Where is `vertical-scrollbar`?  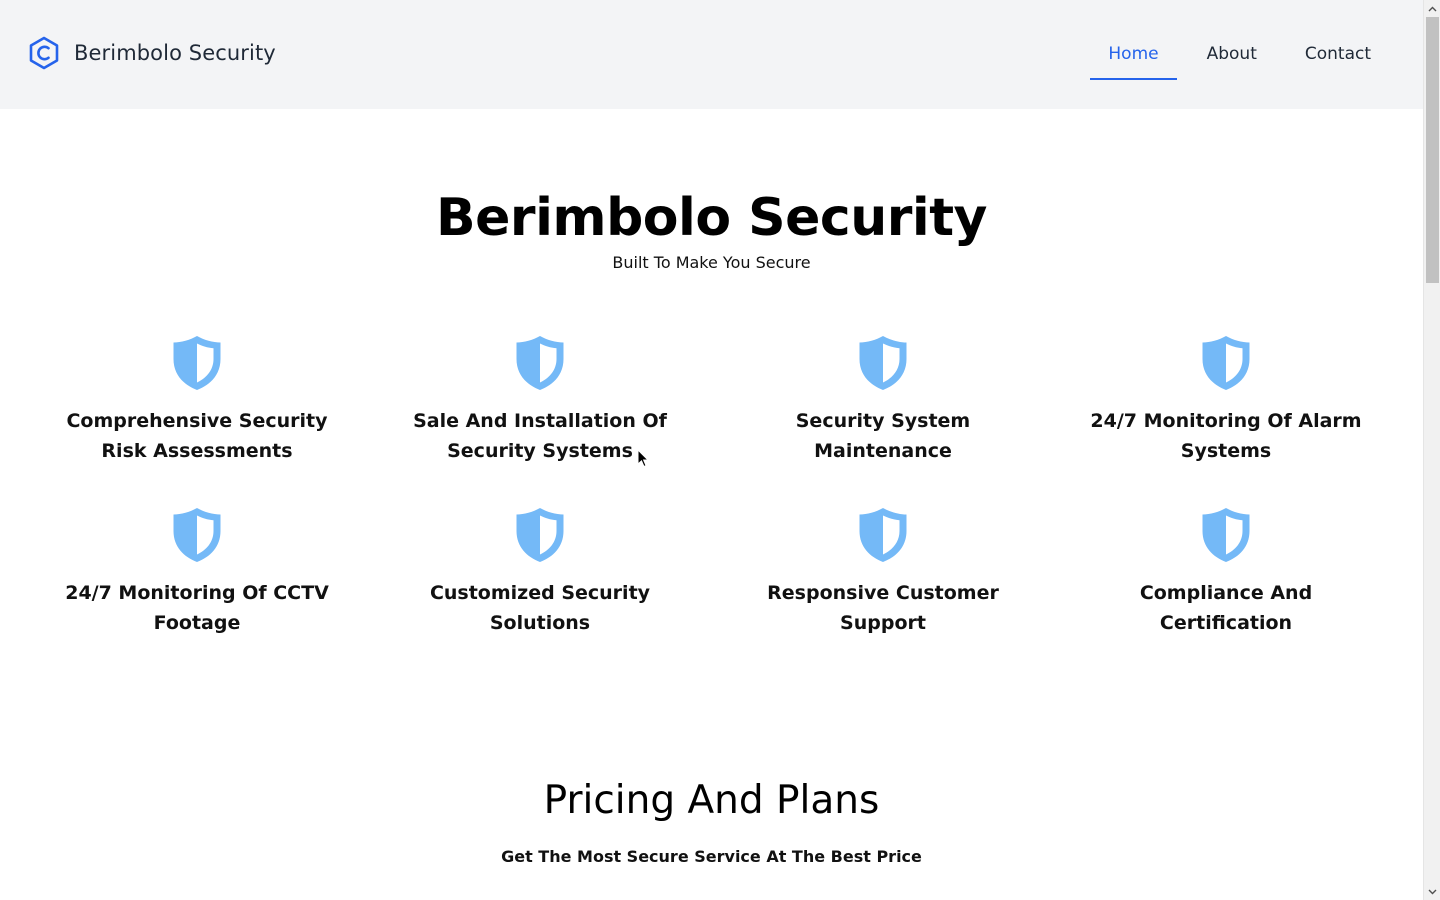
vertical-scrollbar is located at coordinates (1431, 450).